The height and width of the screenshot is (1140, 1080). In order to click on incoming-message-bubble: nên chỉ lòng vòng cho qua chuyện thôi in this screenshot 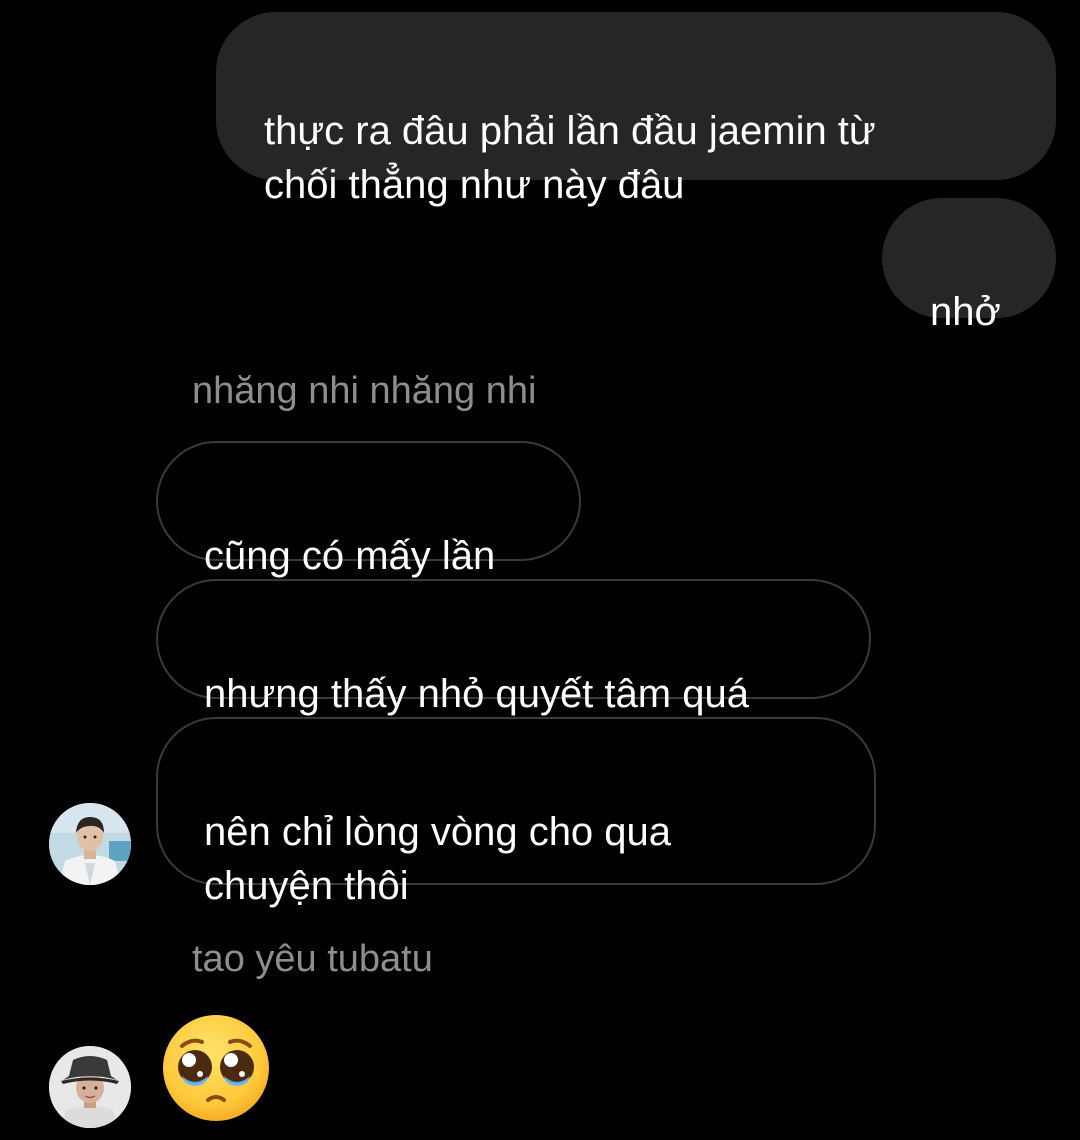, I will do `click(516, 812)`.